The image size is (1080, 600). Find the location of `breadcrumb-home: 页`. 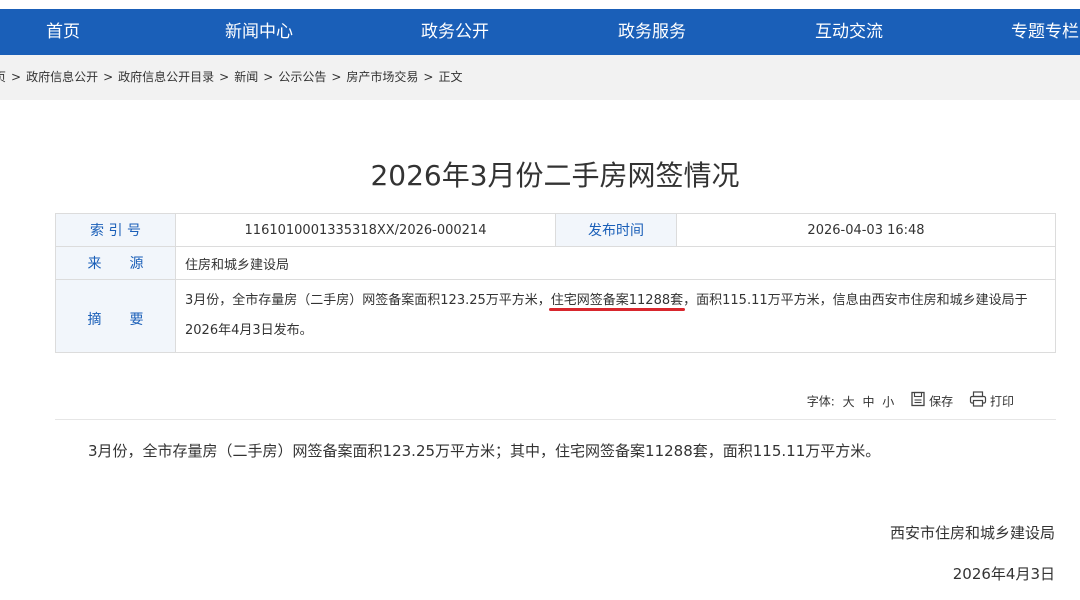

breadcrumb-home: 页 is located at coordinates (3, 77).